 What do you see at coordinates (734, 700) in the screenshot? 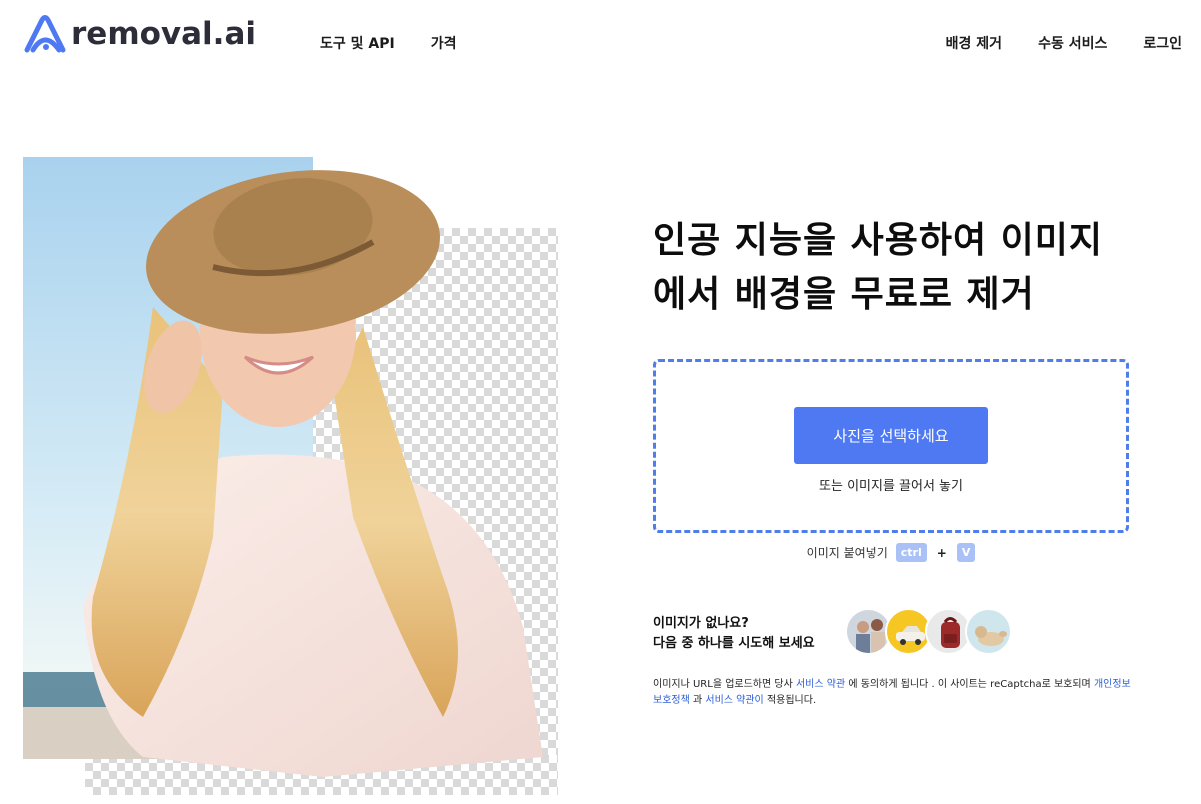
I see `terms-of-service-link-2: 서비스 약관이` at bounding box center [734, 700].